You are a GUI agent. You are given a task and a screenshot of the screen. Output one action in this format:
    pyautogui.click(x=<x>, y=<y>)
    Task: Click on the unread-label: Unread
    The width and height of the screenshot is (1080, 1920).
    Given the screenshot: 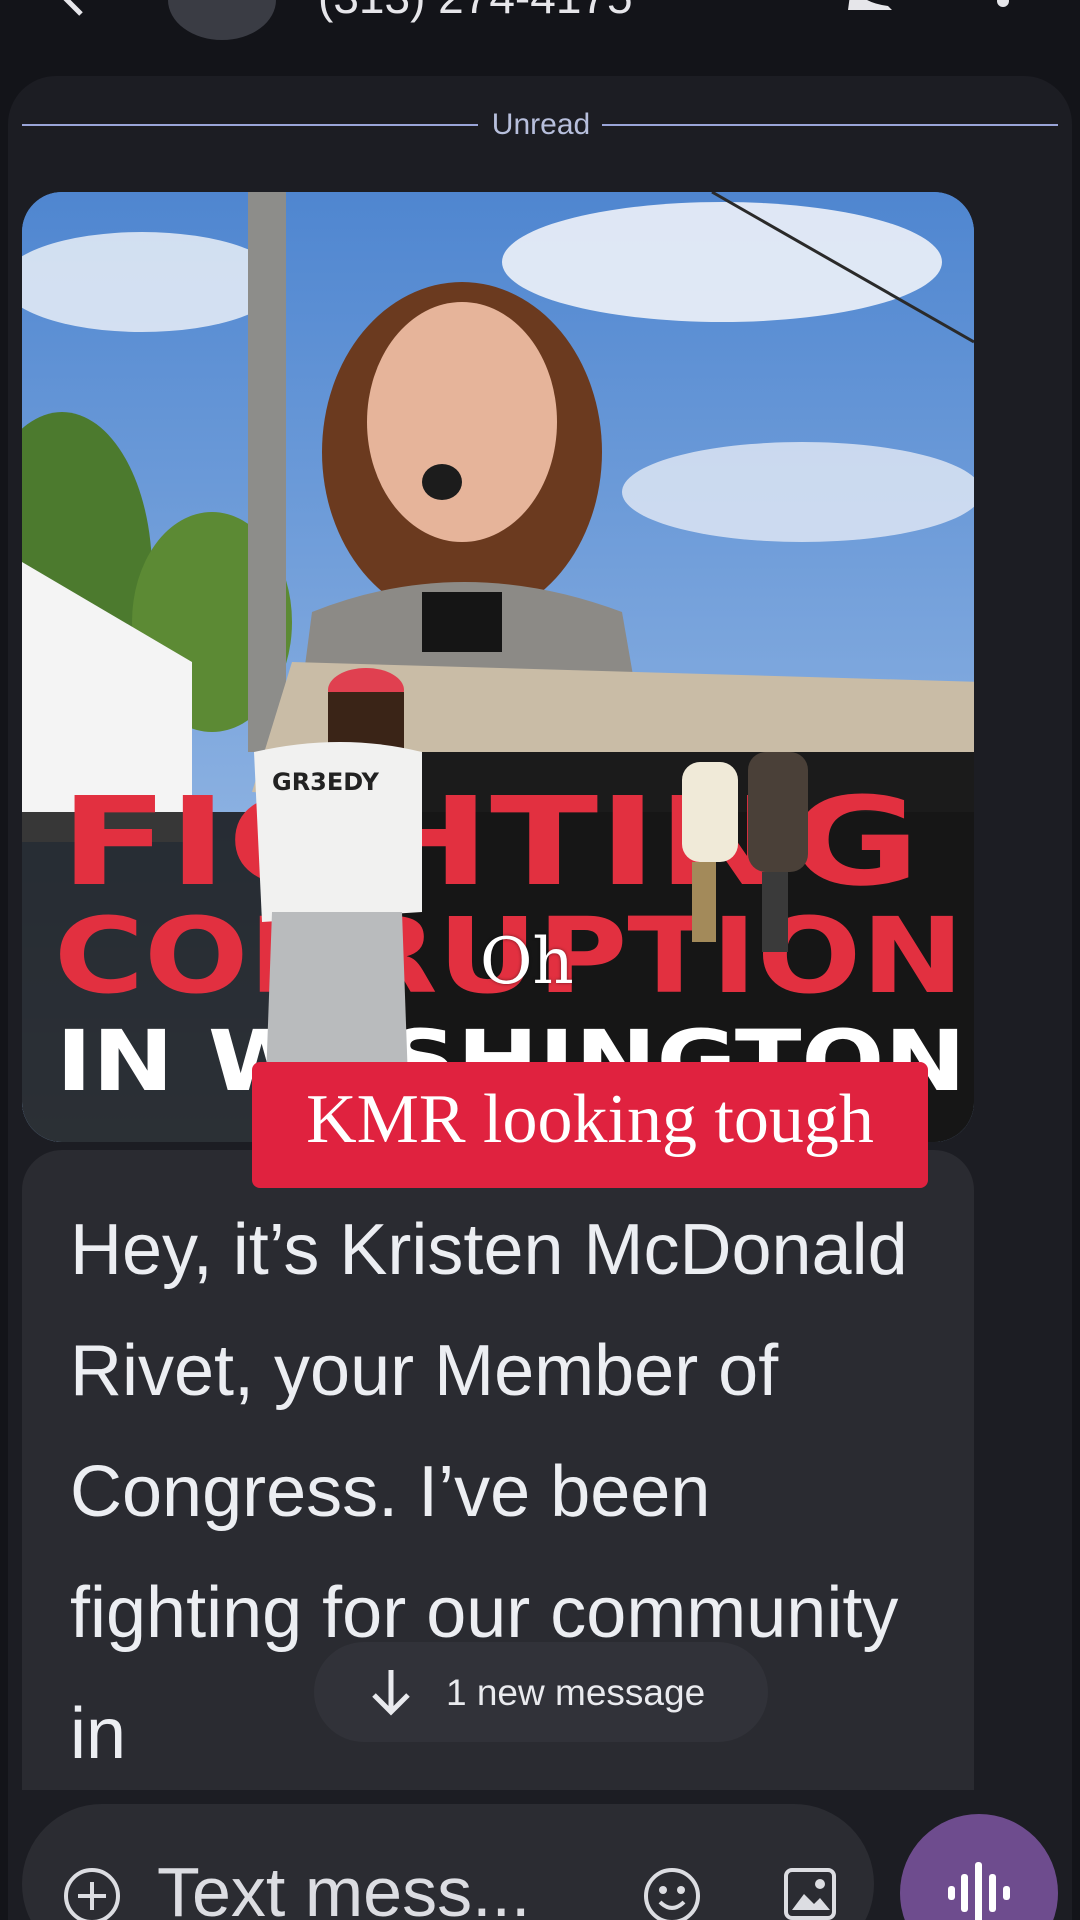 What is the action you would take?
    pyautogui.click(x=541, y=124)
    